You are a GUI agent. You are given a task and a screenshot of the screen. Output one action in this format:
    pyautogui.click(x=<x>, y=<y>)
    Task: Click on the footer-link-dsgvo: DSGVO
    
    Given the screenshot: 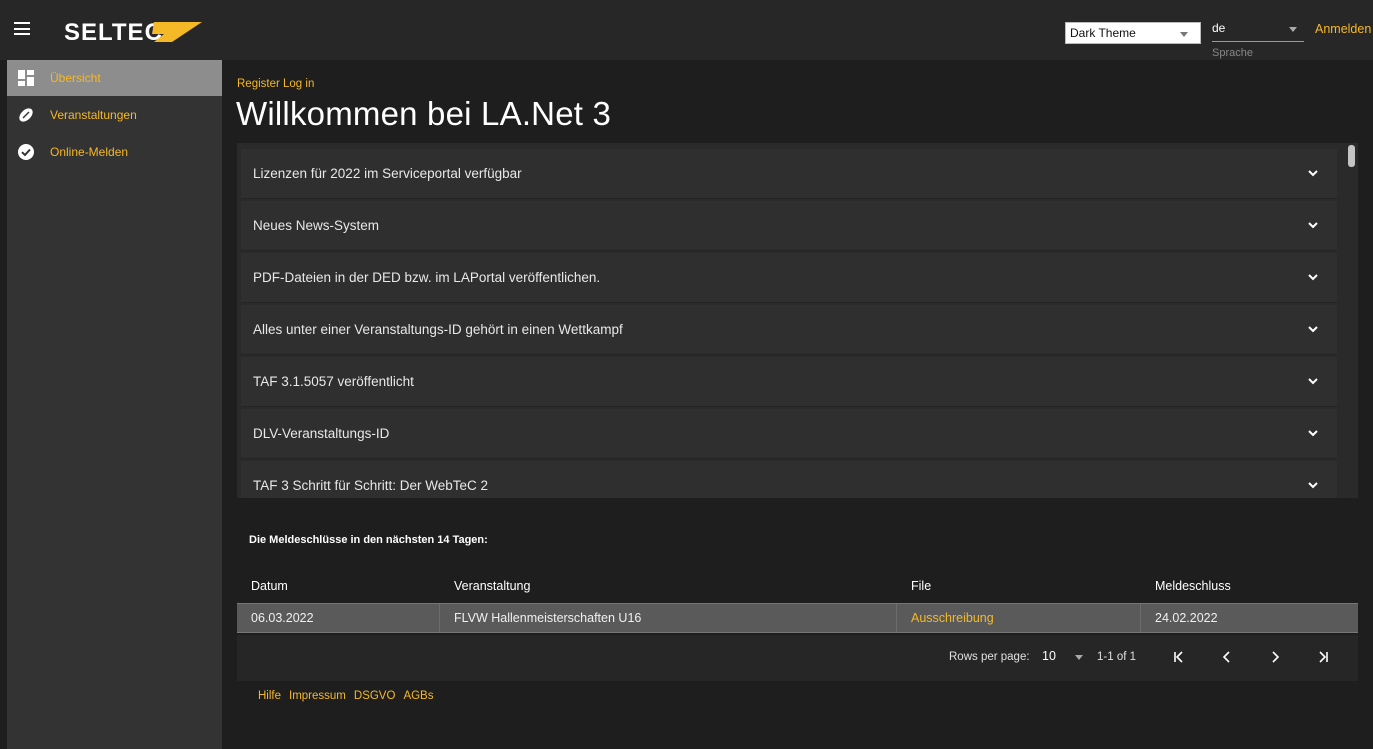 What is the action you would take?
    pyautogui.click(x=375, y=696)
    